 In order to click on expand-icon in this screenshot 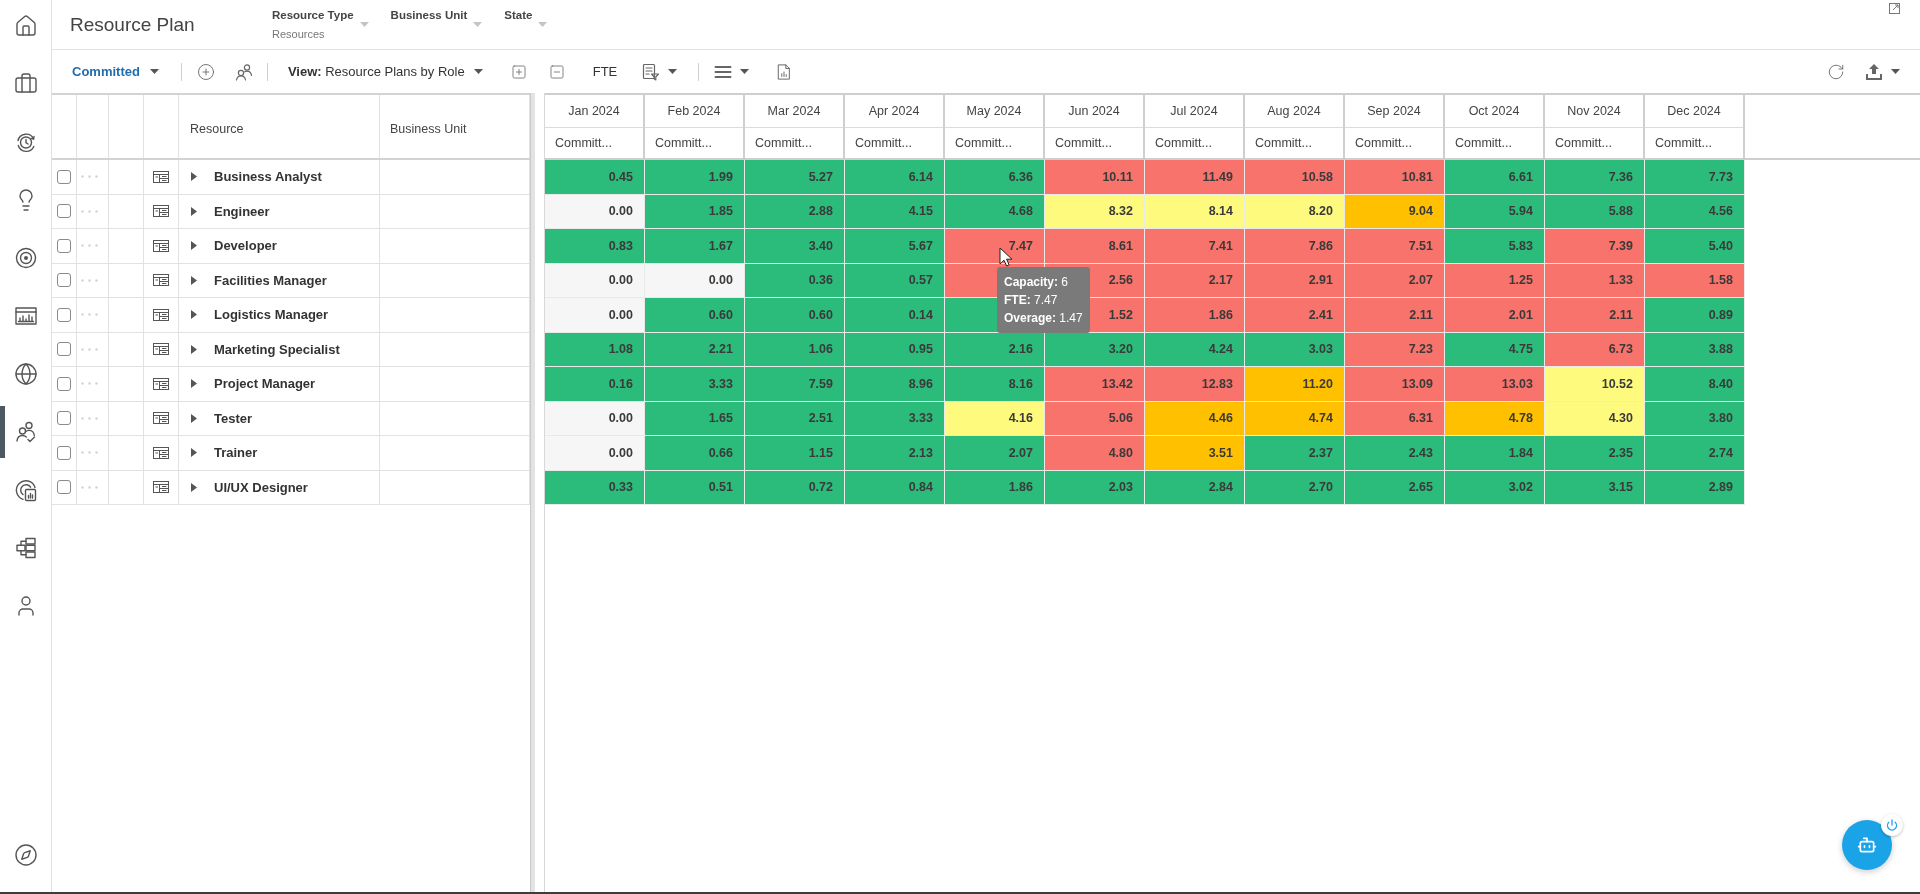, I will do `click(1894, 8)`.